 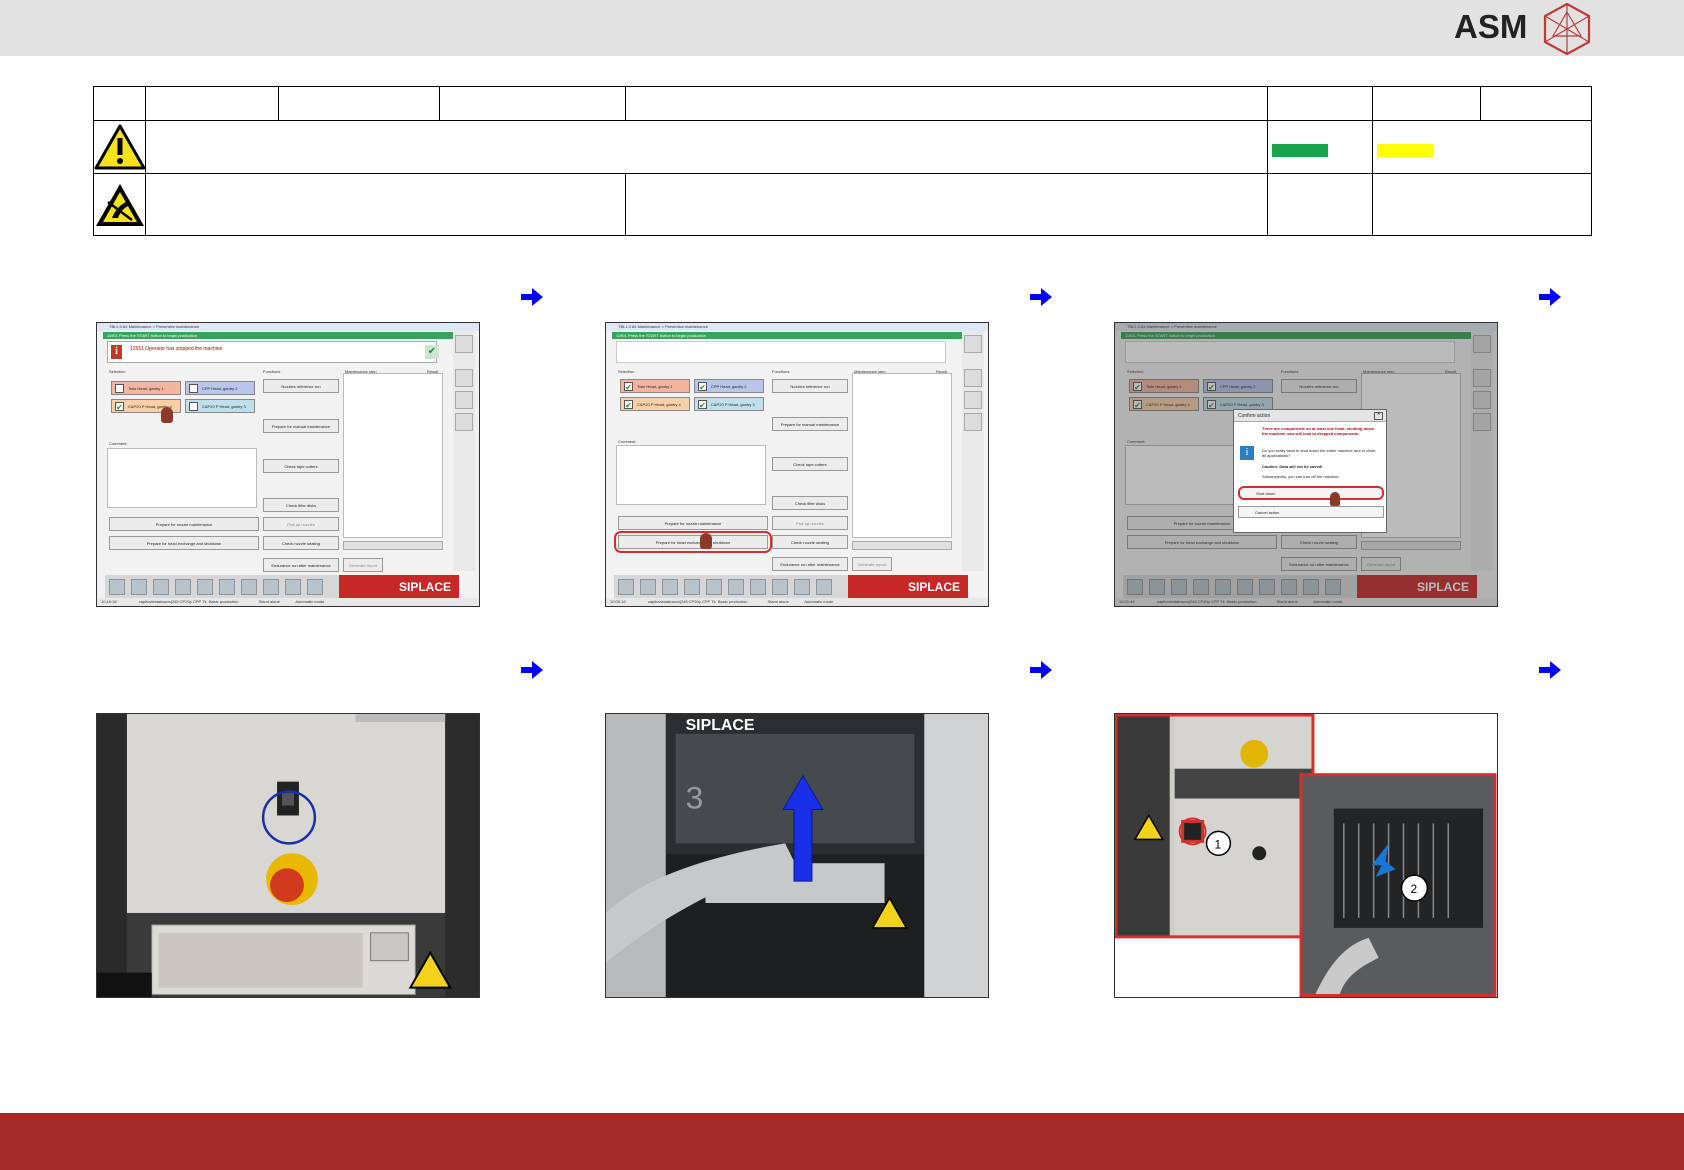 I want to click on dialog-caution: Caution: Data will not be saved!, so click(x=1292, y=466).